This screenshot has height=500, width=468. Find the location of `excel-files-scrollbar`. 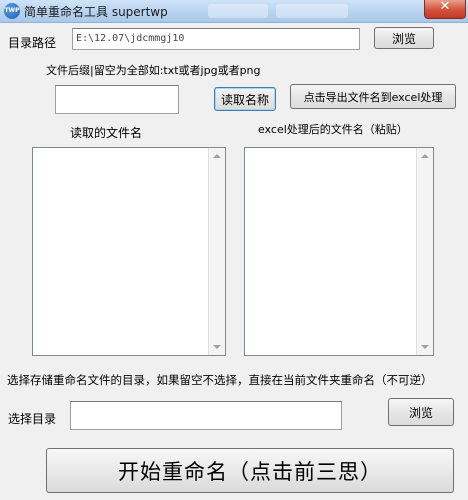

excel-files-scrollbar is located at coordinates (424, 251).